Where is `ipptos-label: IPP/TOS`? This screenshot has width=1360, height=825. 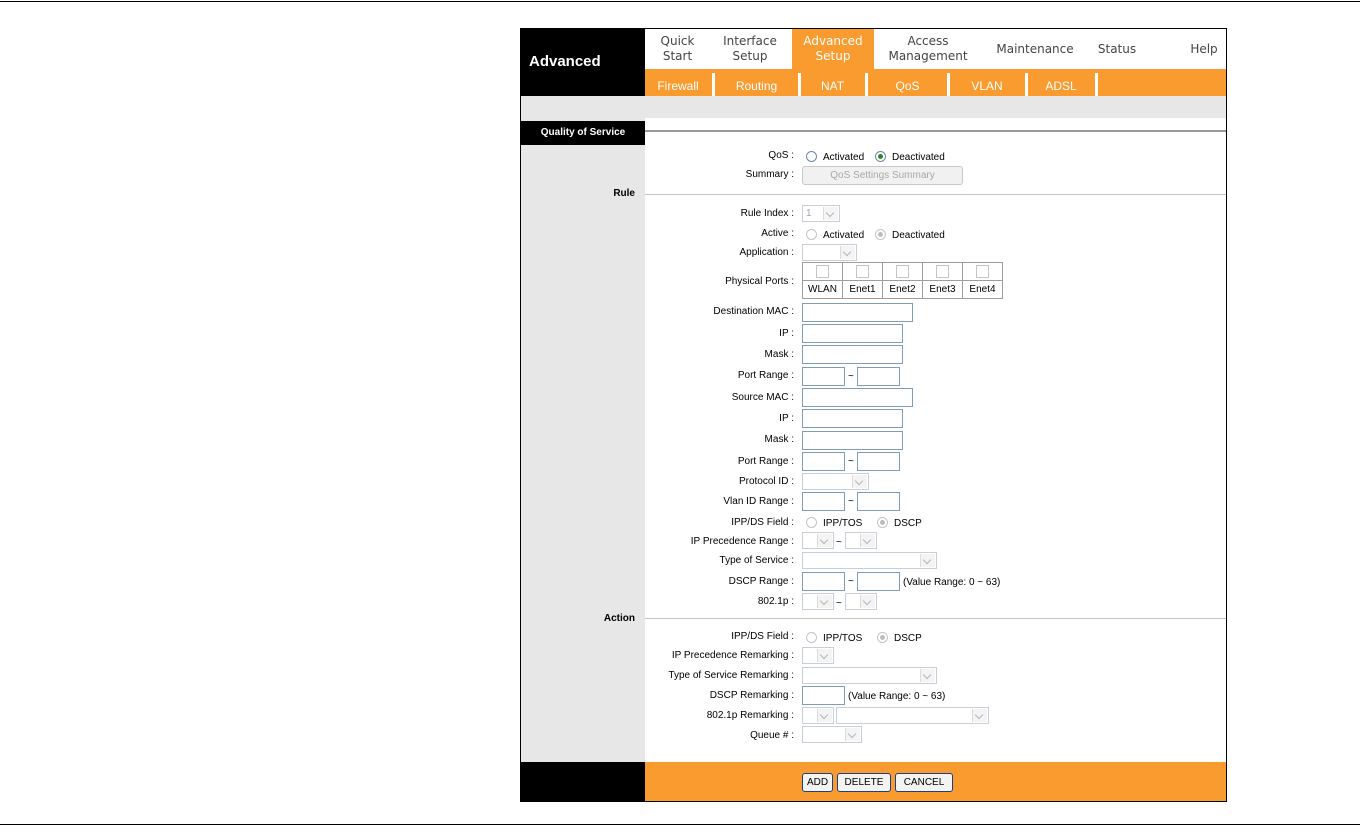 ipptos-label: IPP/TOS is located at coordinates (843, 523).